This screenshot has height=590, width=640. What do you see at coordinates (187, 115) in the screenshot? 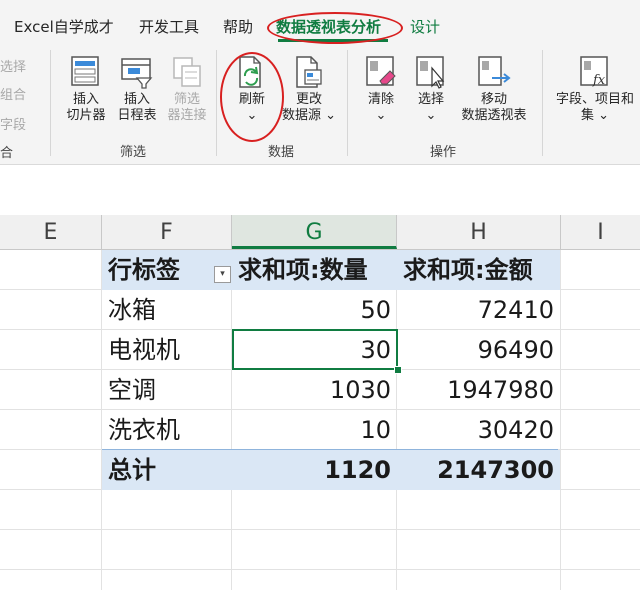
I see `filter-connections-label-2: 器连接` at bounding box center [187, 115].